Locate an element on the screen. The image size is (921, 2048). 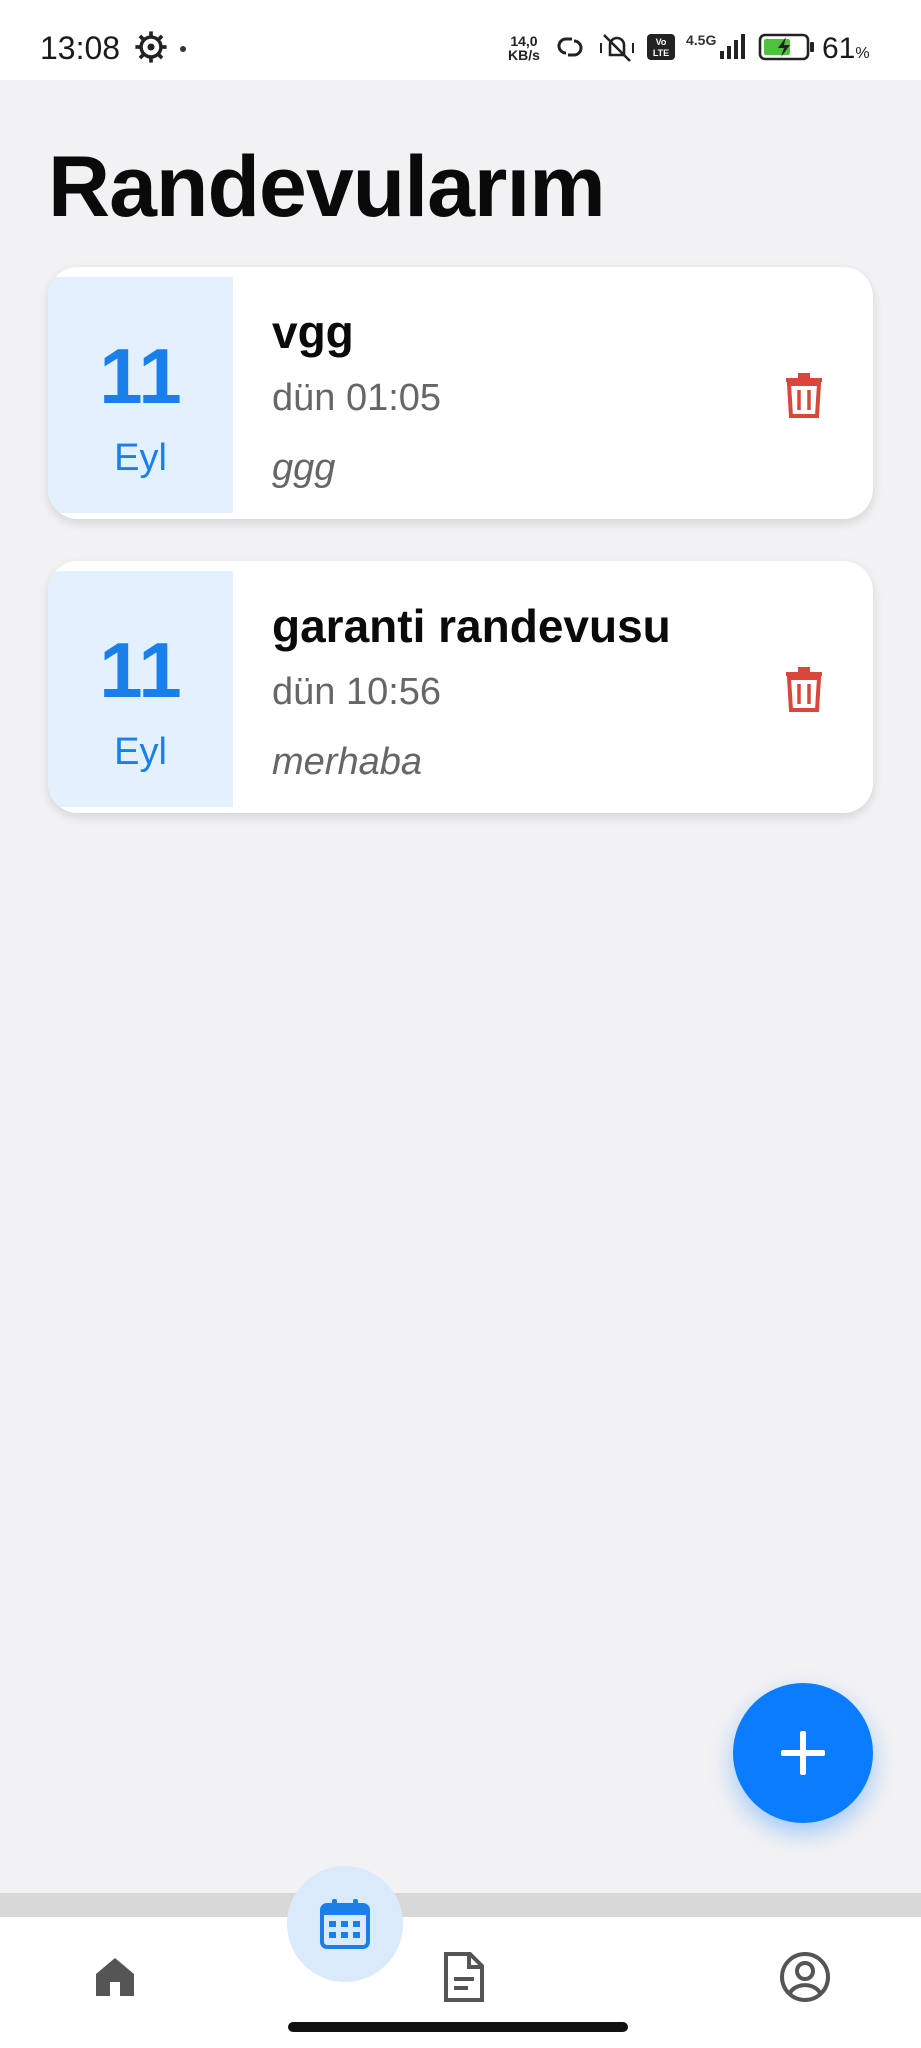
network-type: 4.5G is located at coordinates (701, 40).